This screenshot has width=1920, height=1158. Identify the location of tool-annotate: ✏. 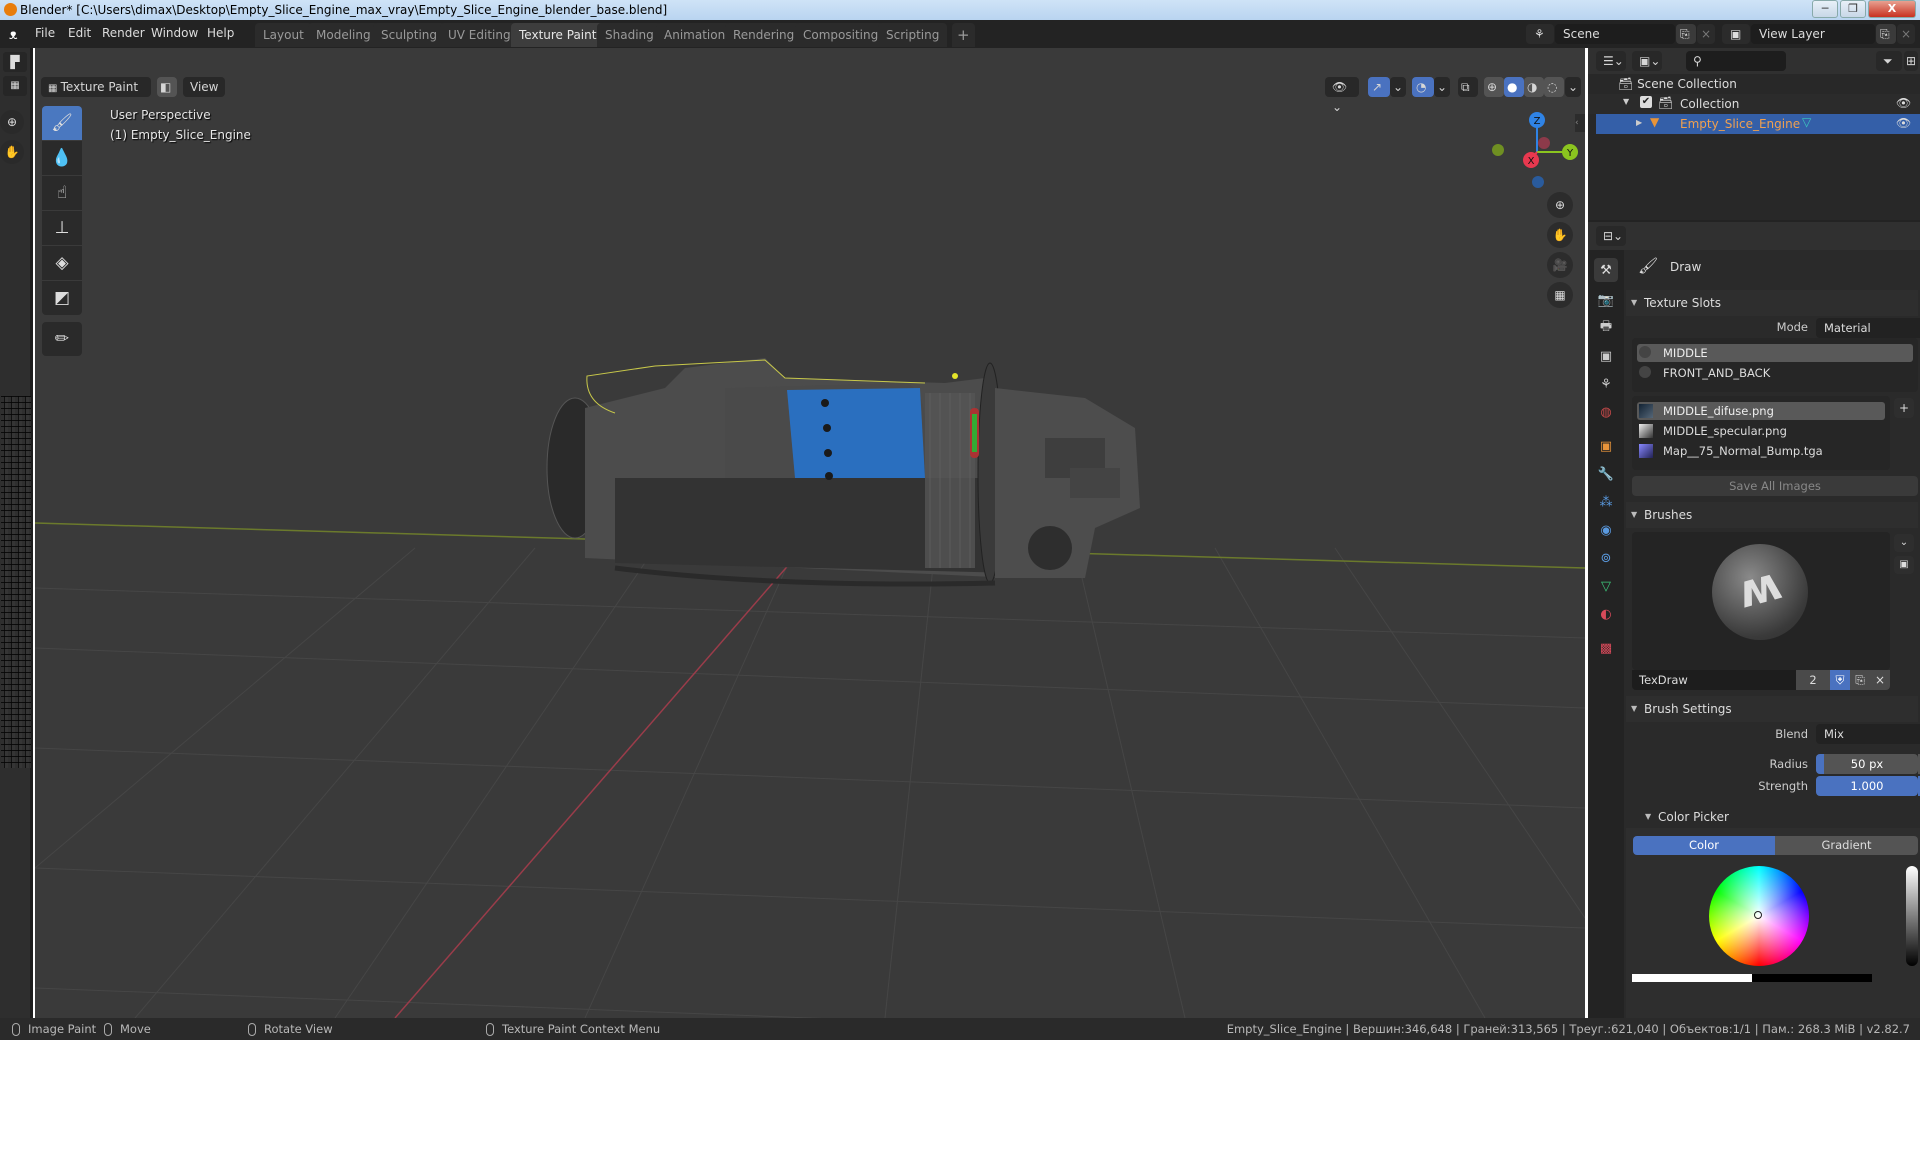
(62, 339).